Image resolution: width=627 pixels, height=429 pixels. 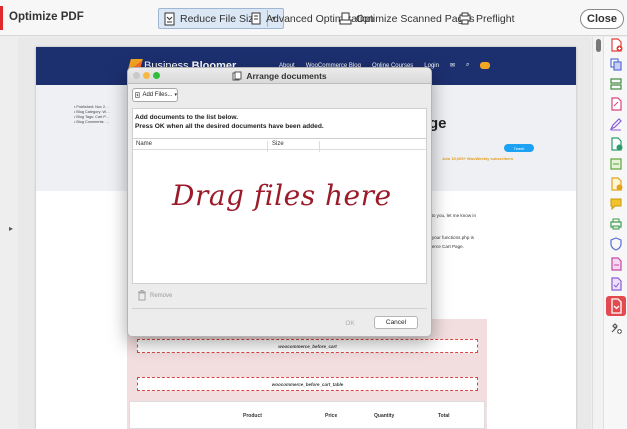 What do you see at coordinates (598, 45) in the screenshot?
I see `scrollbar-thumb` at bounding box center [598, 45].